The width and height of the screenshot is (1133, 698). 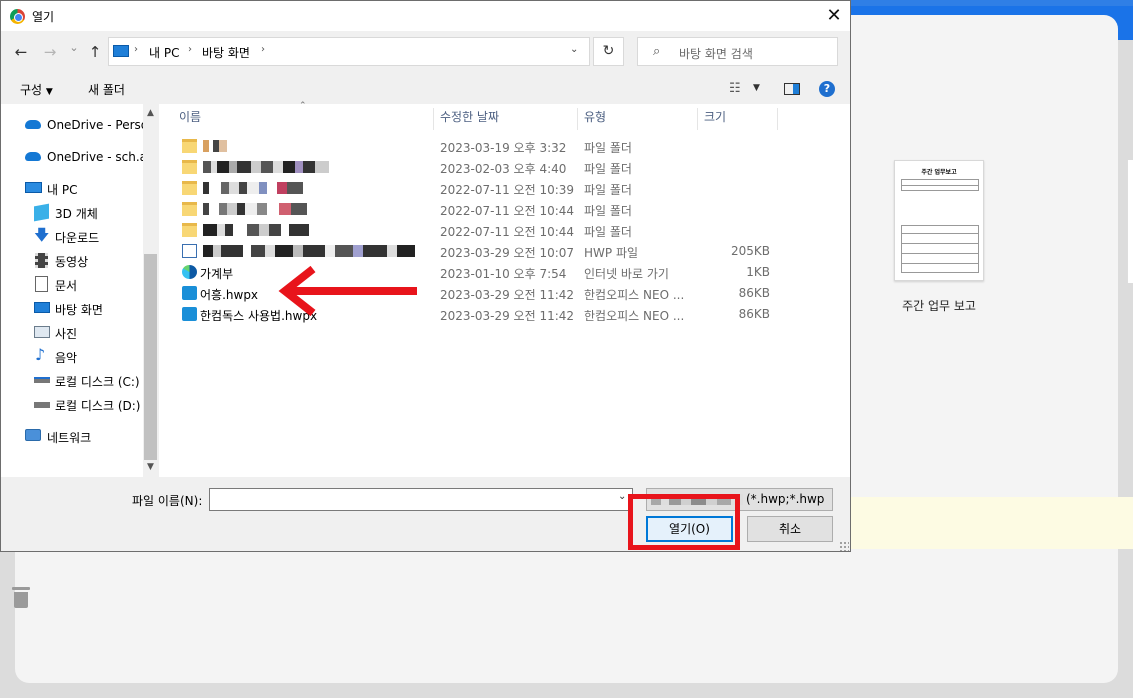 I want to click on sidebar-item-onedrive-personal: OneDrive - Personal, so click(x=72, y=125).